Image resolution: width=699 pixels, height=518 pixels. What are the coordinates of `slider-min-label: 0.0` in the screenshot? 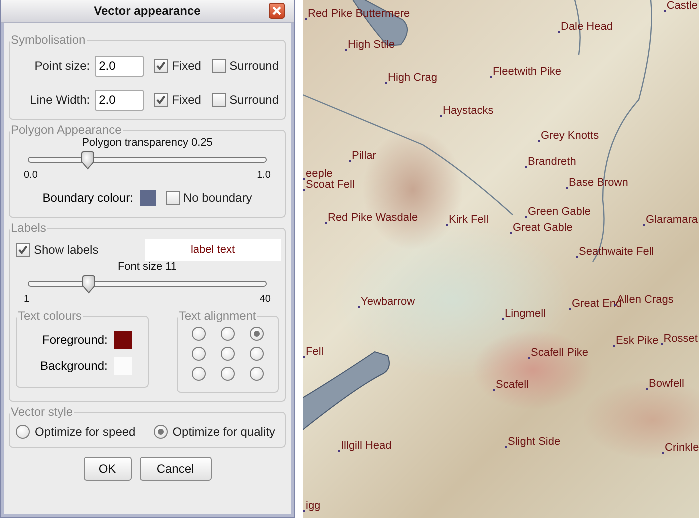 It's located at (31, 175).